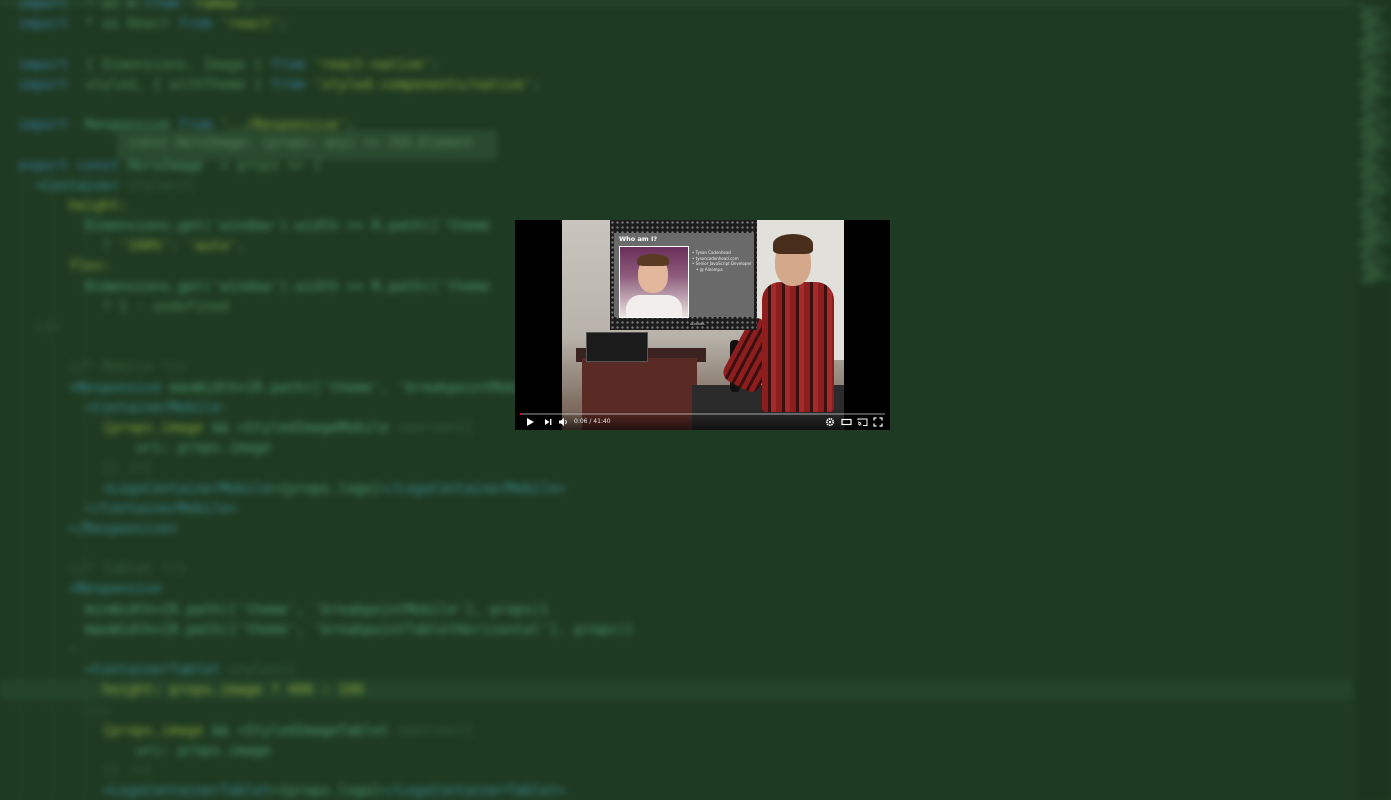 This screenshot has height=800, width=1391. Describe the element at coordinates (325, 589) in the screenshot. I see `code-line: <Responsive` at that location.